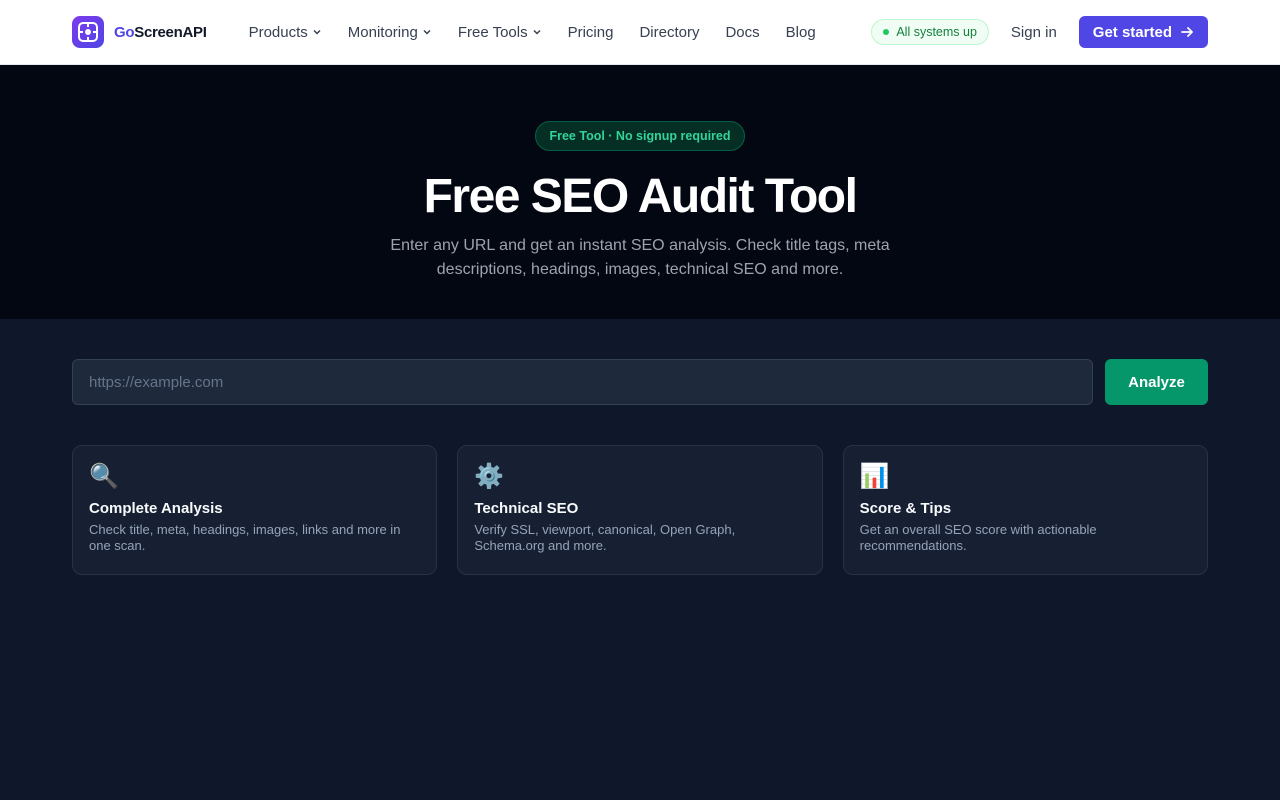  I want to click on status-text: All systems up, so click(936, 32).